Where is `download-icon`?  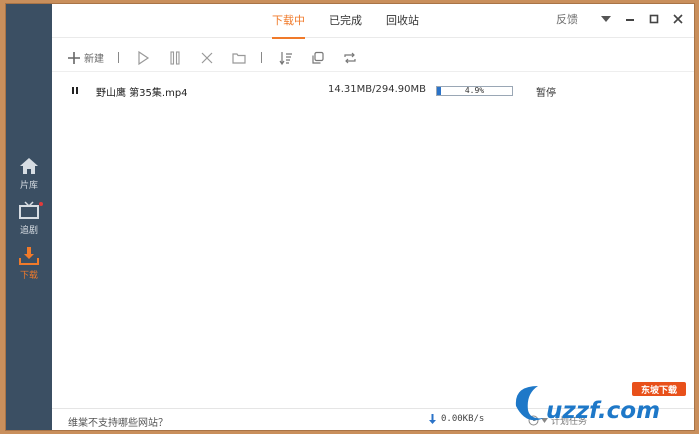 download-icon is located at coordinates (29, 256).